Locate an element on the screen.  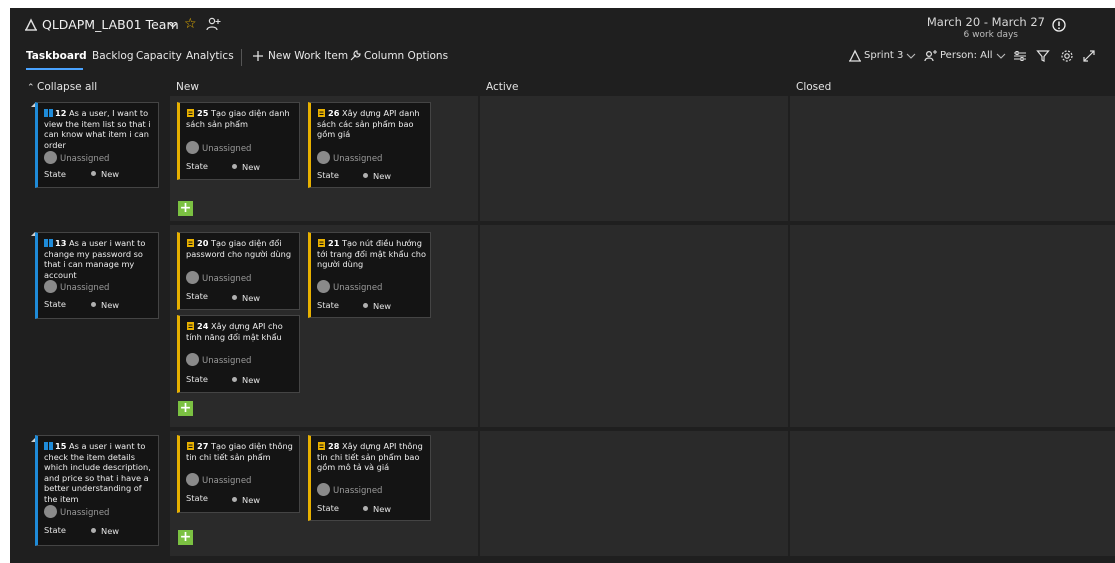
work-item-id: 24 is located at coordinates (202, 326).